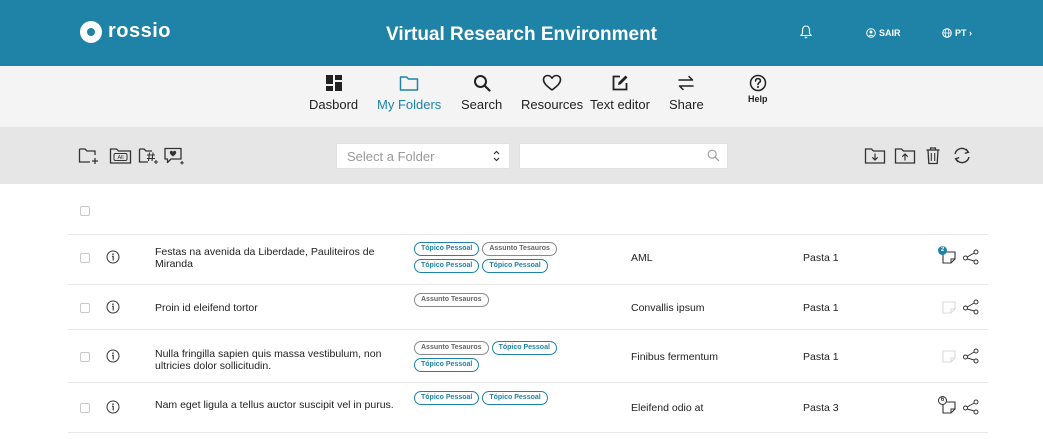 This screenshot has width=1043, height=439. What do you see at coordinates (821, 408) in the screenshot?
I see `row-folder: Pasta 3` at bounding box center [821, 408].